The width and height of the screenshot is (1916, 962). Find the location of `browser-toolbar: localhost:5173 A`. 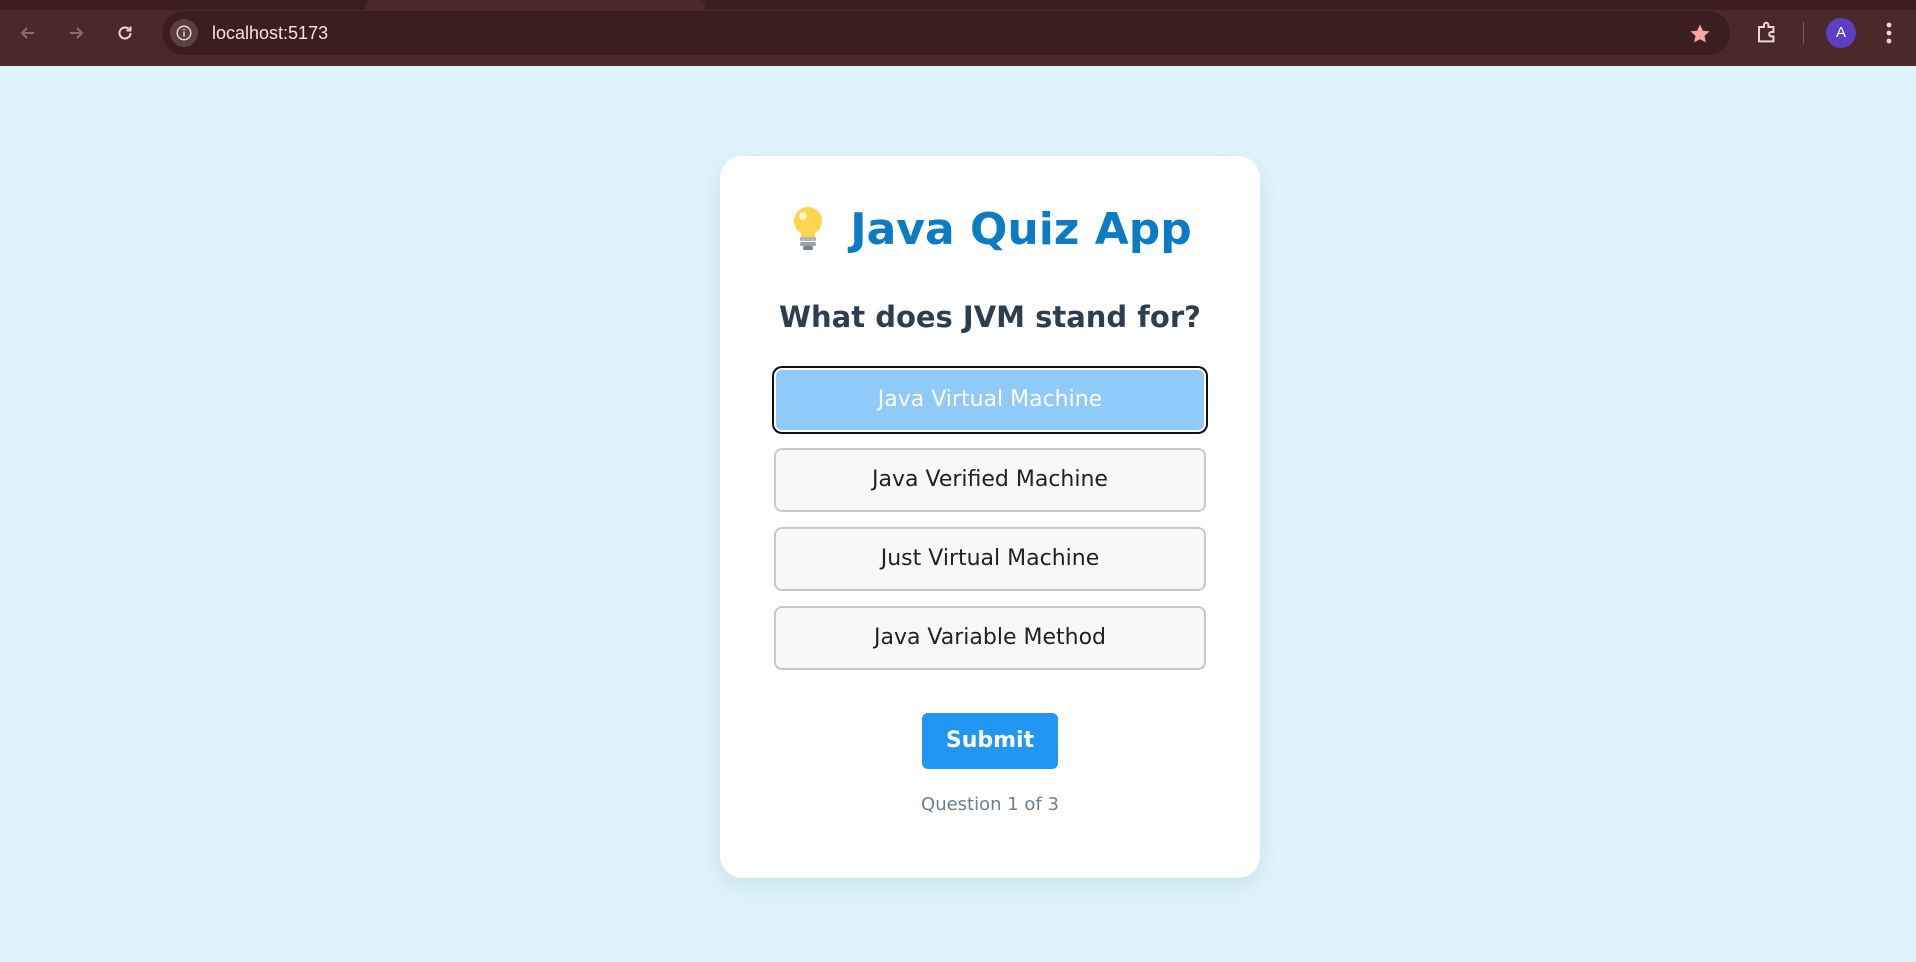

browser-toolbar: localhost:5173 A is located at coordinates (958, 33).